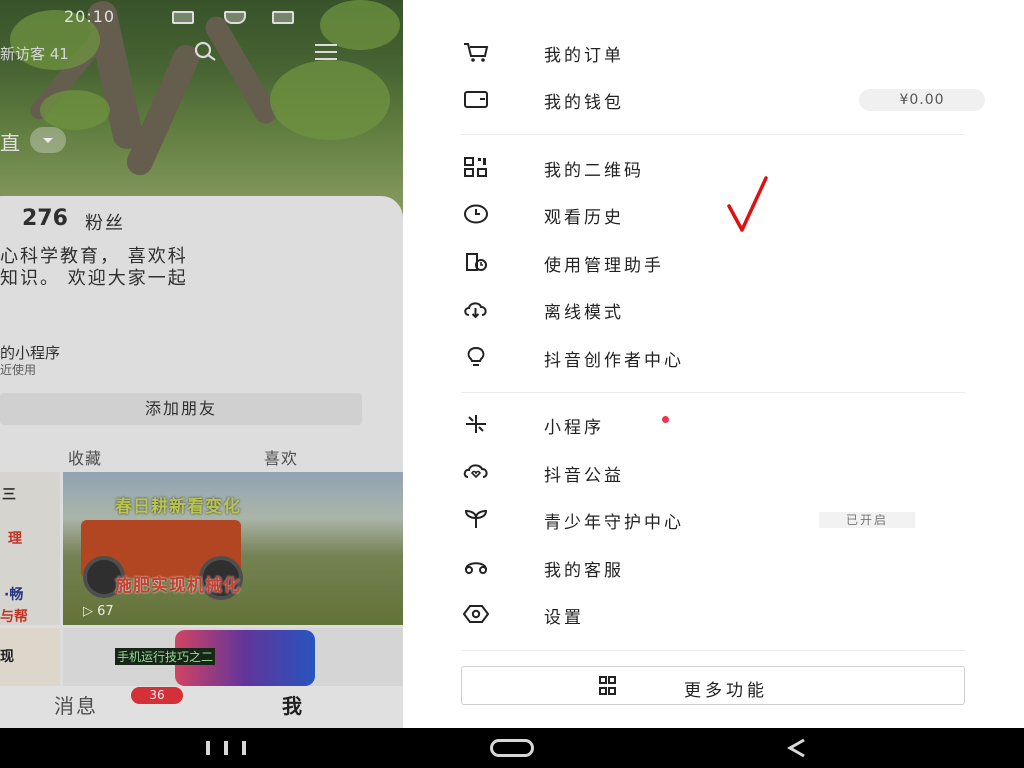 This screenshot has width=1024, height=768. Describe the element at coordinates (713, 168) in the screenshot. I see `menu-item-my-qrcode: 我的二维码` at that location.